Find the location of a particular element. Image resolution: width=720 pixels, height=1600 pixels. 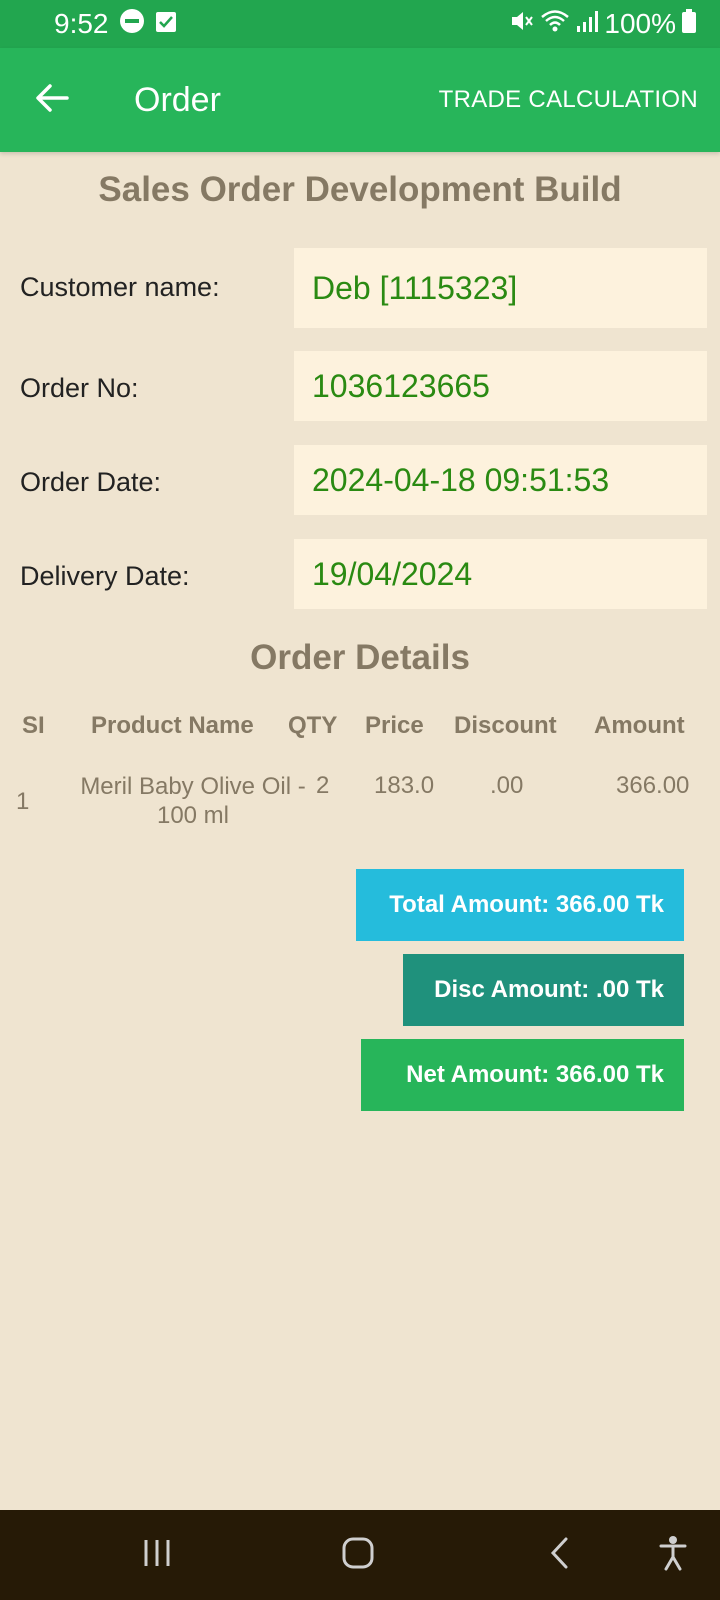

cell-qty: 2 is located at coordinates (323, 785).